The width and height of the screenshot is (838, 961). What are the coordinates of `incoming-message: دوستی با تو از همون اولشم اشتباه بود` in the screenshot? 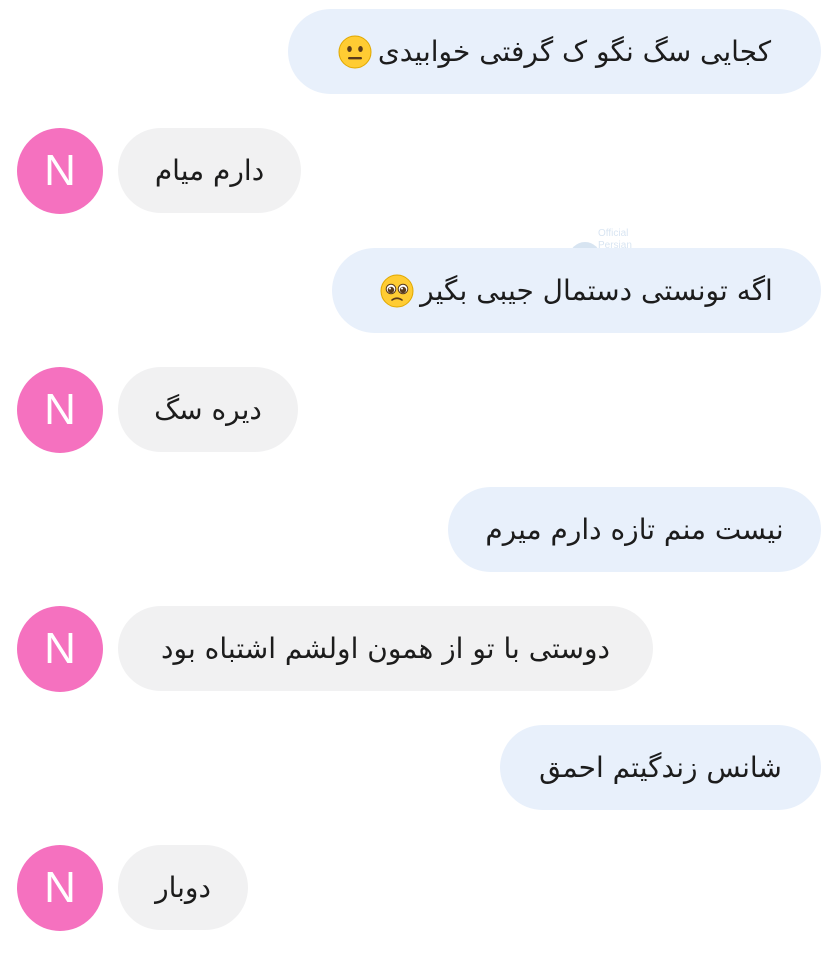 It's located at (385, 648).